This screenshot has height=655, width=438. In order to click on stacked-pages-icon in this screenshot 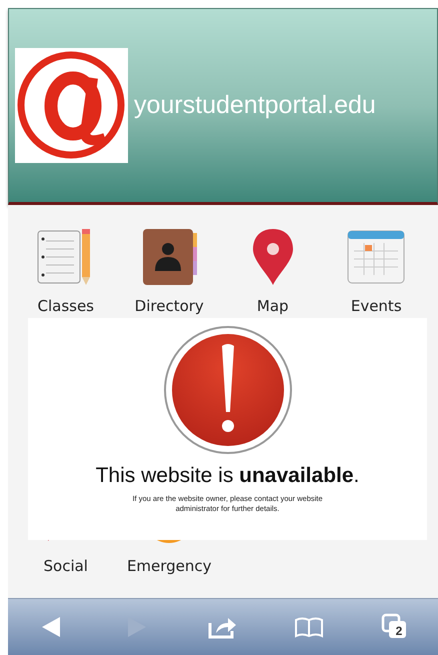, I will do `click(394, 626)`.